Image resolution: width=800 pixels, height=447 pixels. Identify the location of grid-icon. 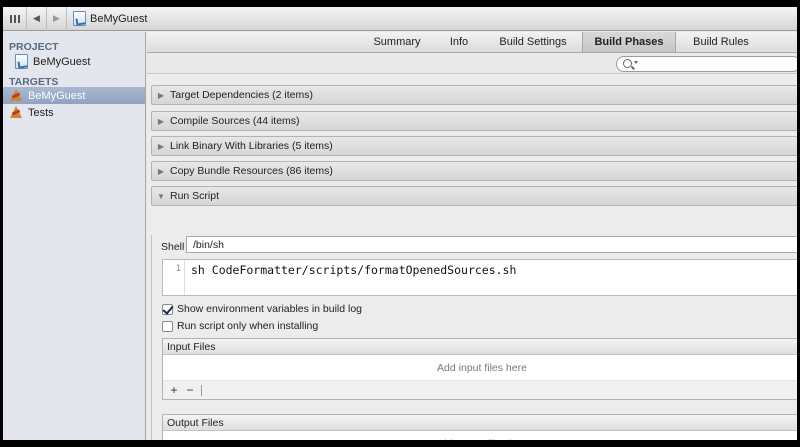
(14, 18).